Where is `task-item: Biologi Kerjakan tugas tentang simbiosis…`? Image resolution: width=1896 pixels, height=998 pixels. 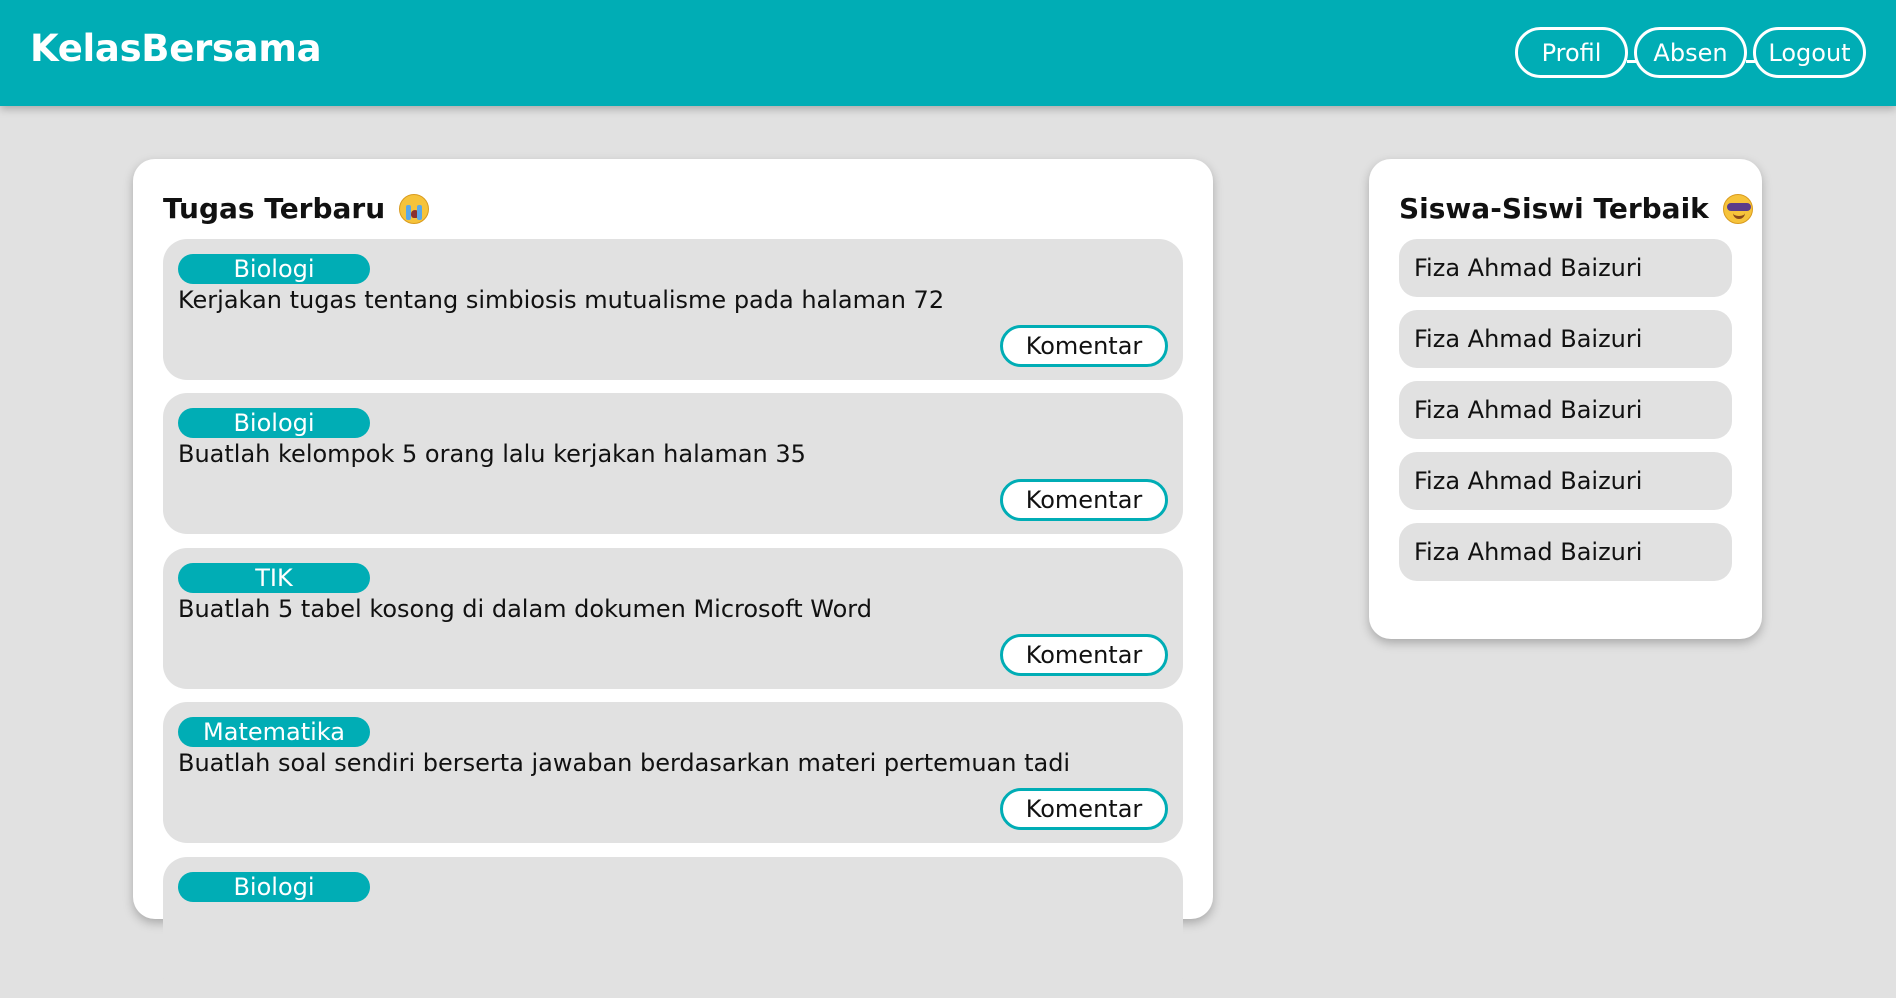 task-item: Biologi Kerjakan tugas tentang simbiosis… is located at coordinates (673, 309).